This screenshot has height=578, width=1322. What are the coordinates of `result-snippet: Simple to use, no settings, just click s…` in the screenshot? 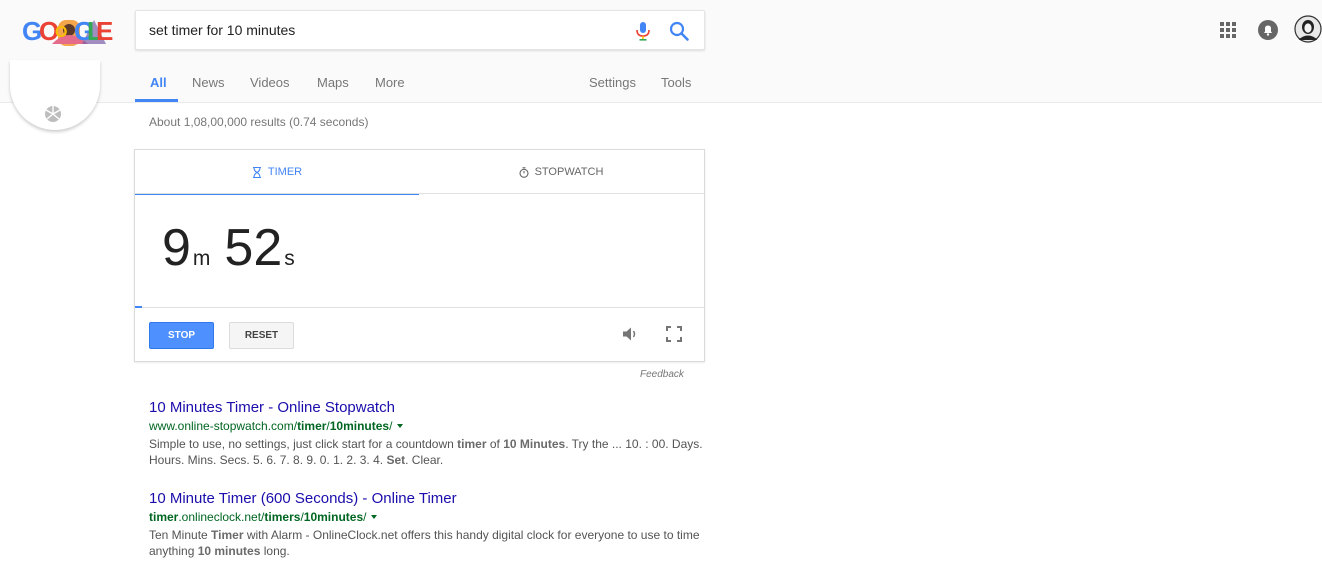 It's located at (429, 452).